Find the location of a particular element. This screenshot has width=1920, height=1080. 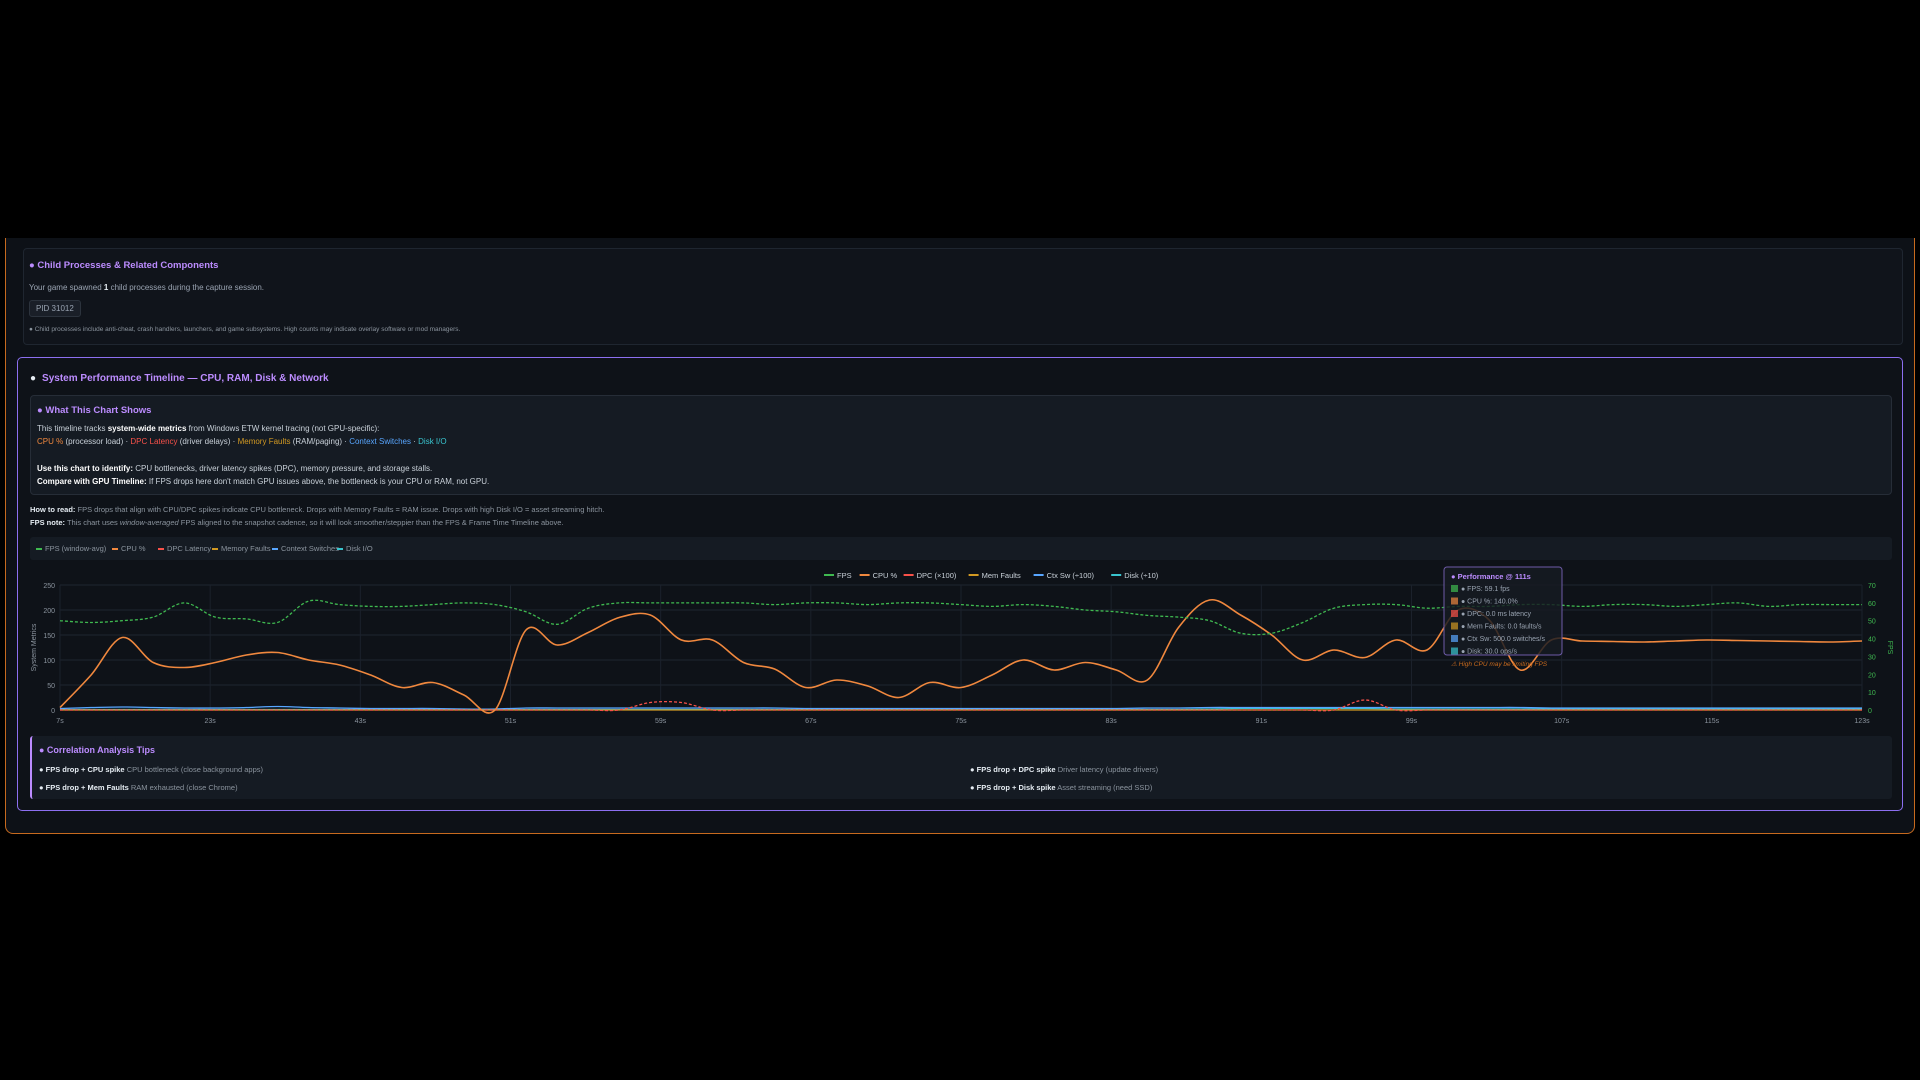

compare-bold: Compare with GPU Timeline: is located at coordinates (92, 481).